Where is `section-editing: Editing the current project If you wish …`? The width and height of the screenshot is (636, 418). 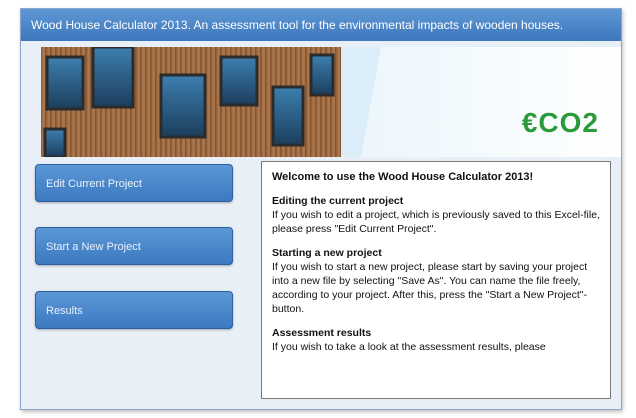 section-editing: Editing the current project If you wish … is located at coordinates (436, 215).